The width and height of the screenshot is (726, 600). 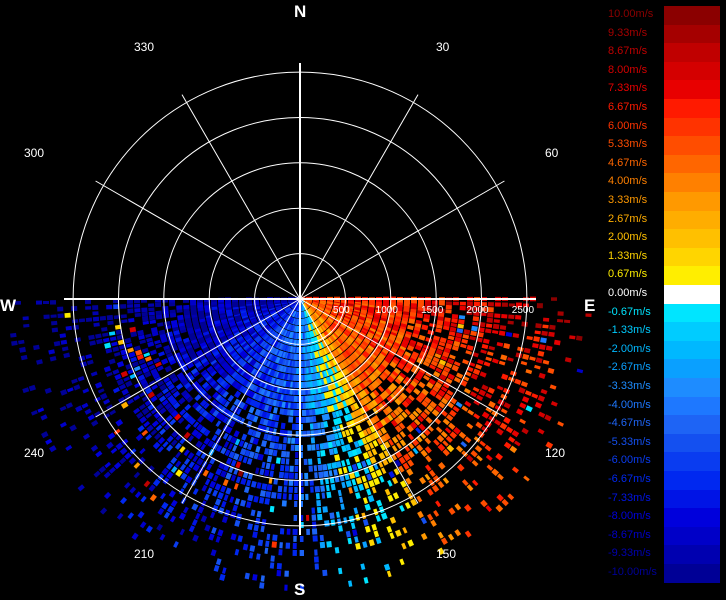 I want to click on legend-row: 5.33m/s, so click(x=665, y=145).